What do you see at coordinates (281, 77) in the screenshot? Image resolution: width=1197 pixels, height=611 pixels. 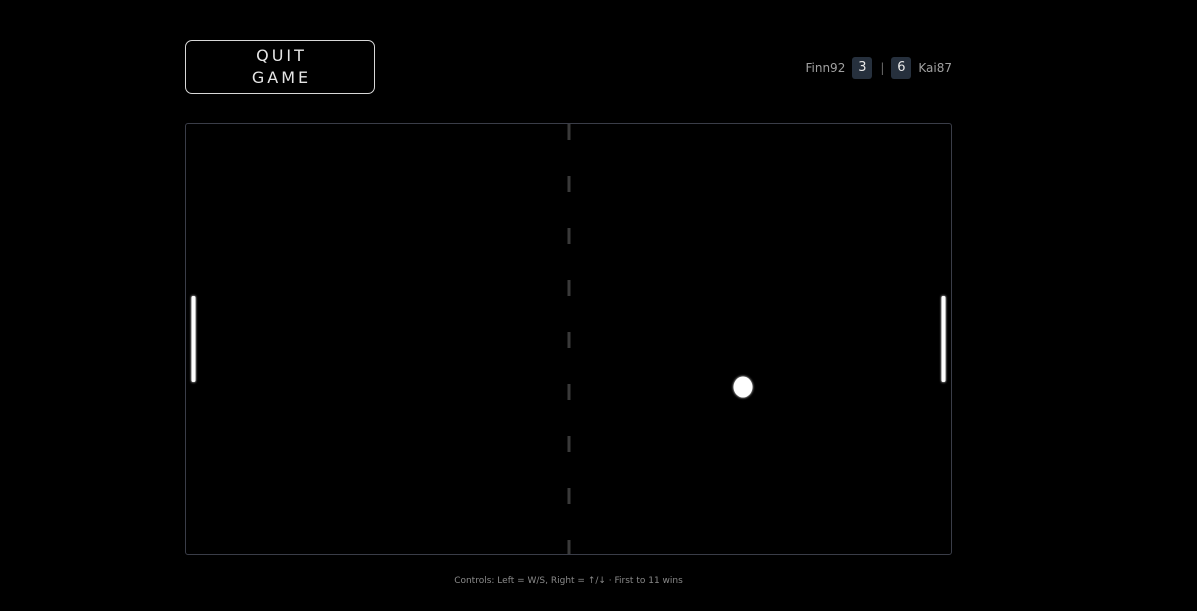 I see `quit-button-label-line2: GAME` at bounding box center [281, 77].